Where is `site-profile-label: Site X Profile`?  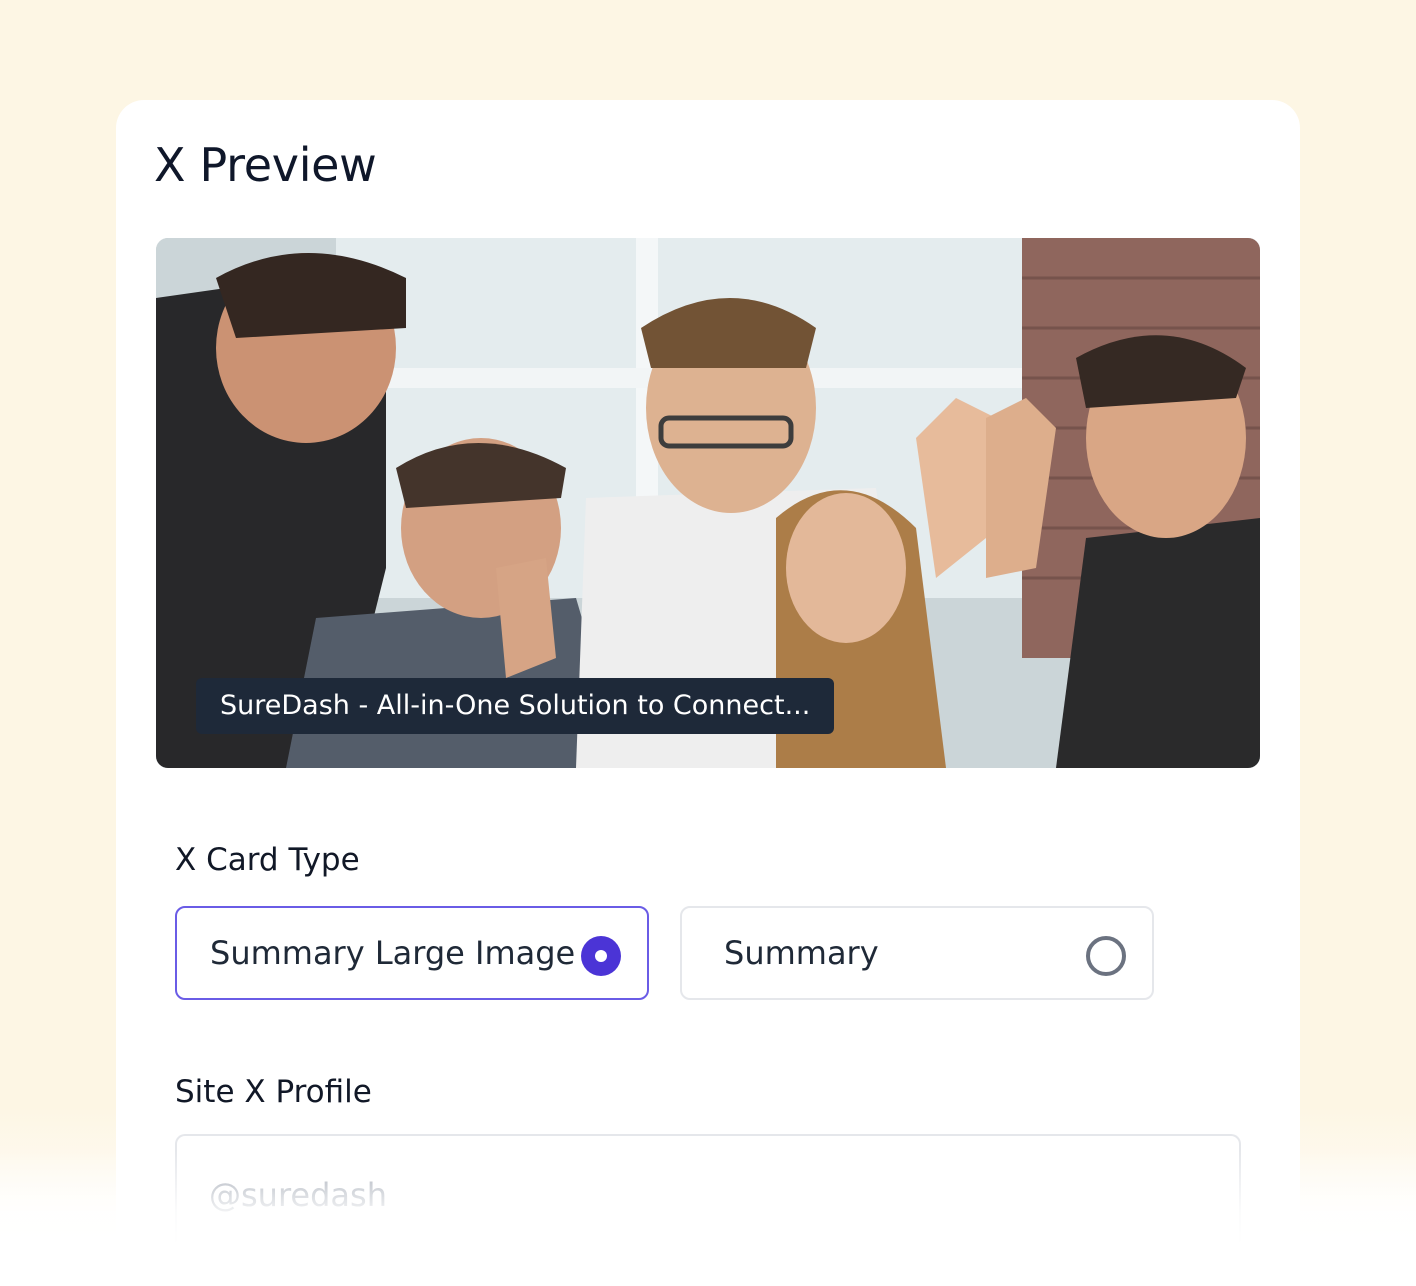 site-profile-label: Site X Profile is located at coordinates (273, 1092).